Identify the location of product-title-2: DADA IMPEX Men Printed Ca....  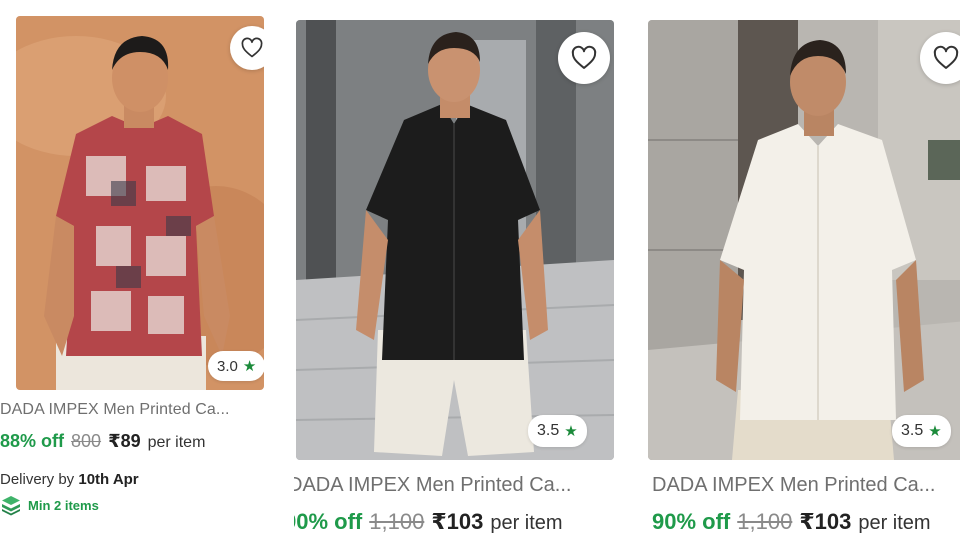
(454, 485).